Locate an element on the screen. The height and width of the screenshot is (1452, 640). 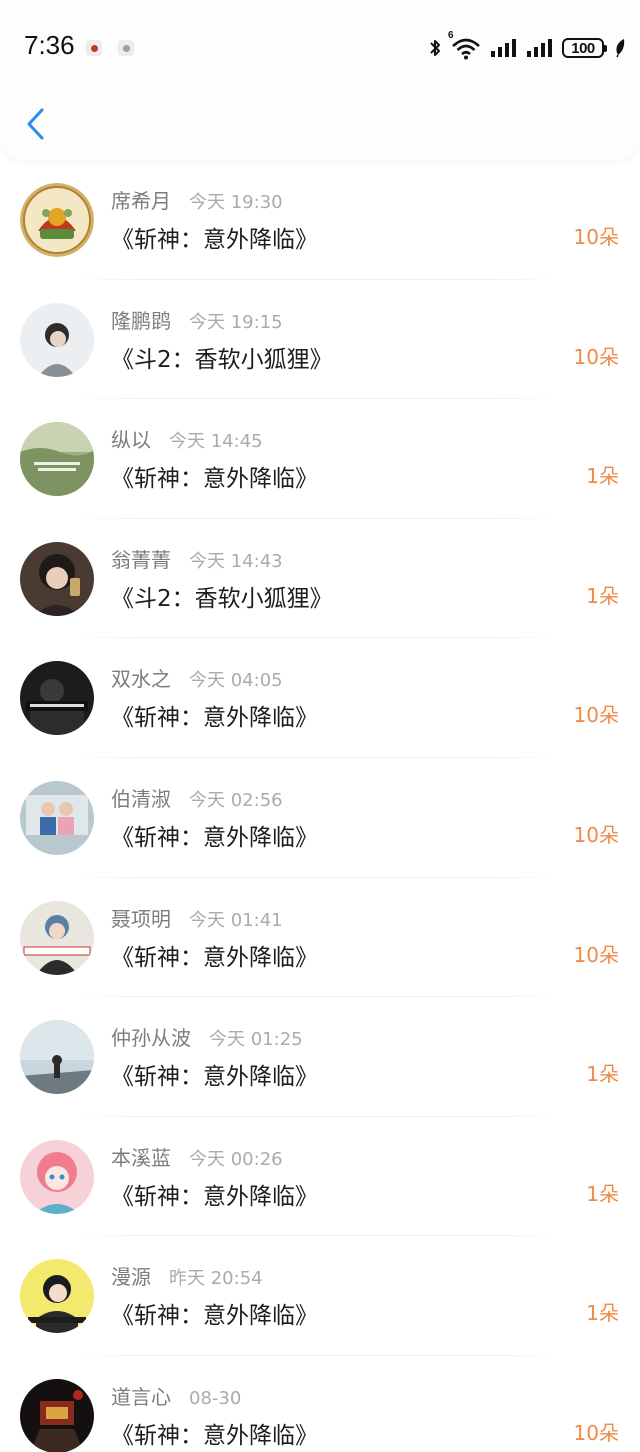
sender-line: 漫源 昨天 20:54 is located at coordinates (187, 1278).